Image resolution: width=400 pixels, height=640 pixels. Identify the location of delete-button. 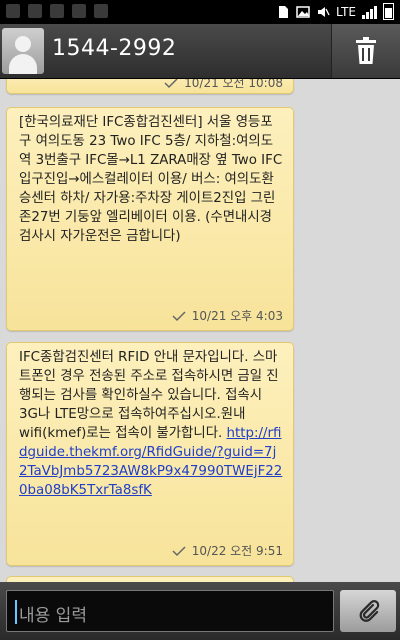
(365, 51).